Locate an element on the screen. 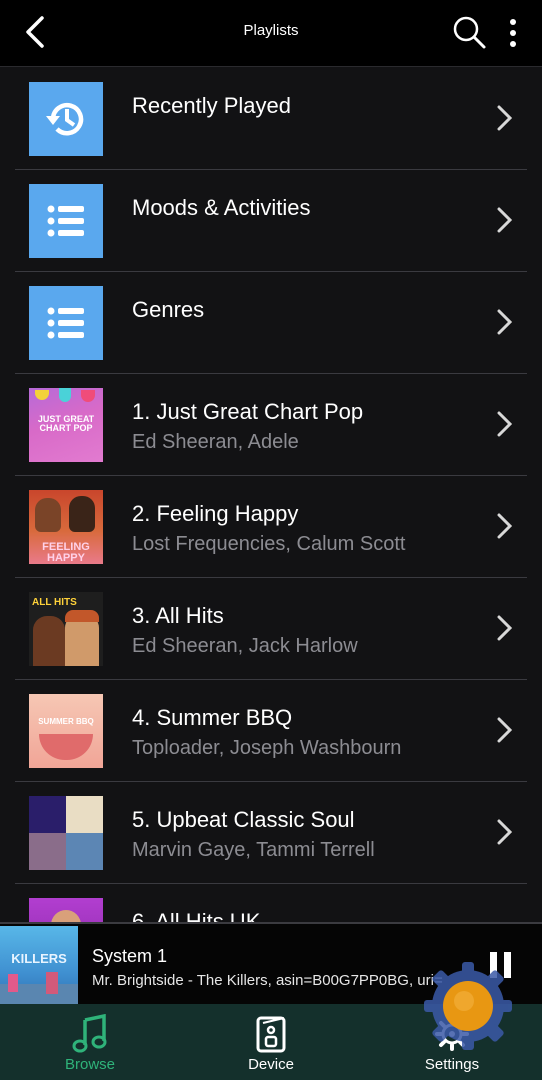 The height and width of the screenshot is (1080, 542). gear-icon is located at coordinates (452, 1034).